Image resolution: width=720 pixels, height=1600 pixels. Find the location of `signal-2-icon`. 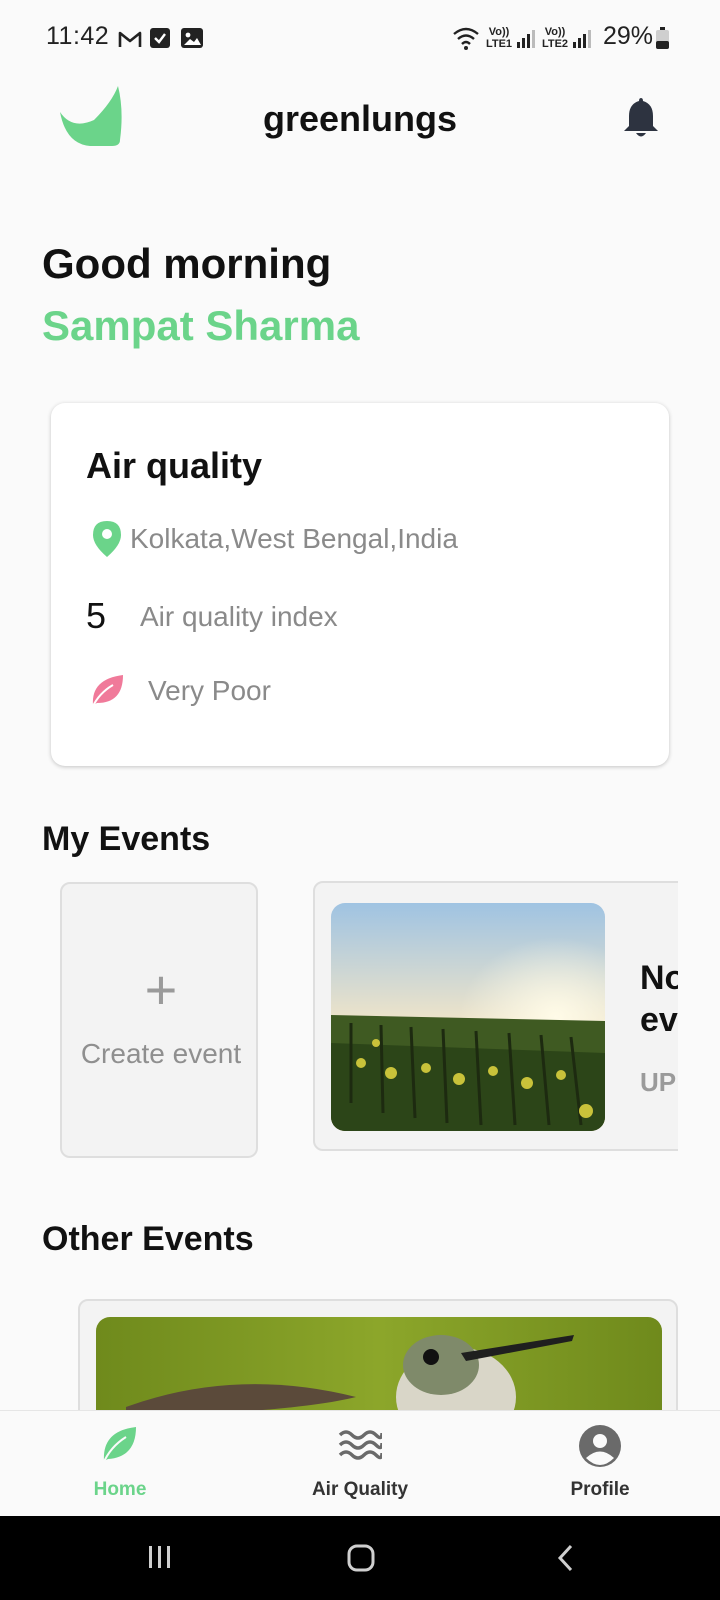

signal-2-icon is located at coordinates (582, 39).